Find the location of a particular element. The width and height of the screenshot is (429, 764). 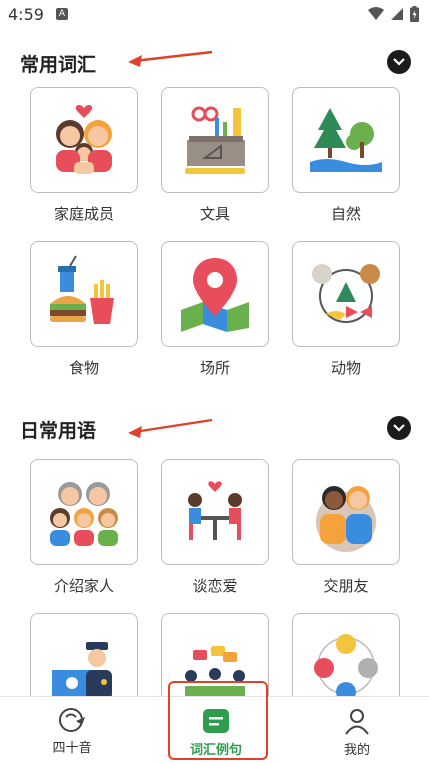

stationery-icon is located at coordinates (215, 140).